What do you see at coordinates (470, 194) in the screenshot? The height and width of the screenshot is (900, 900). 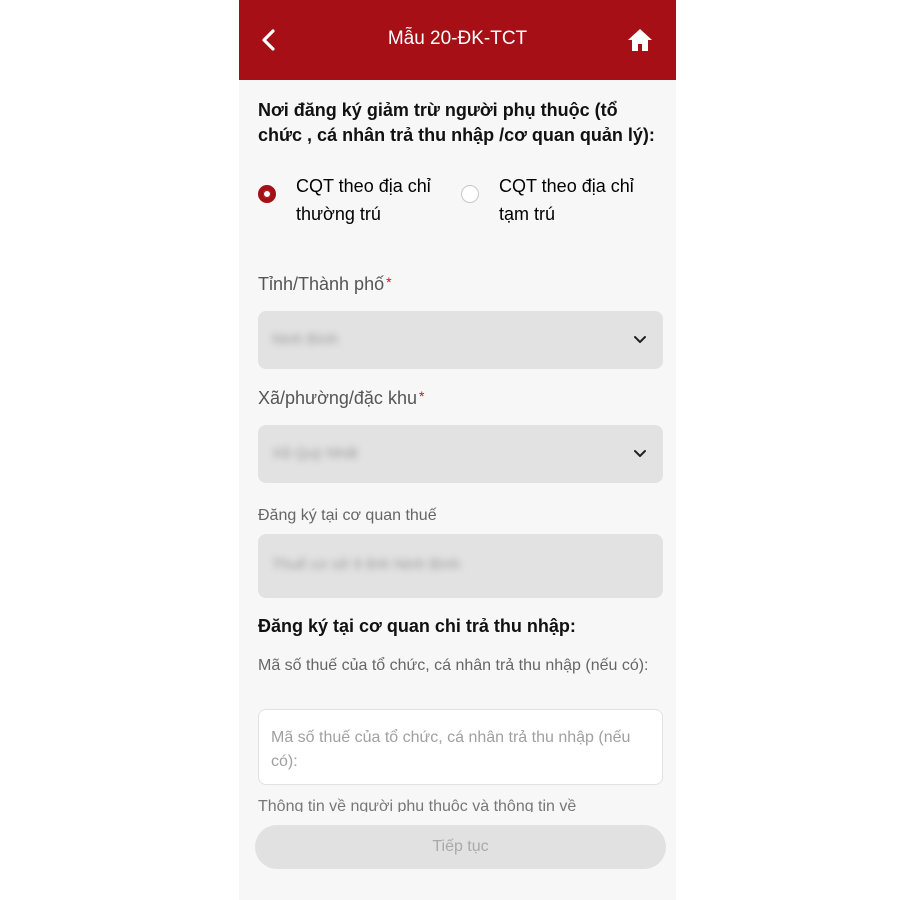 I see `radio-unselected-icon` at bounding box center [470, 194].